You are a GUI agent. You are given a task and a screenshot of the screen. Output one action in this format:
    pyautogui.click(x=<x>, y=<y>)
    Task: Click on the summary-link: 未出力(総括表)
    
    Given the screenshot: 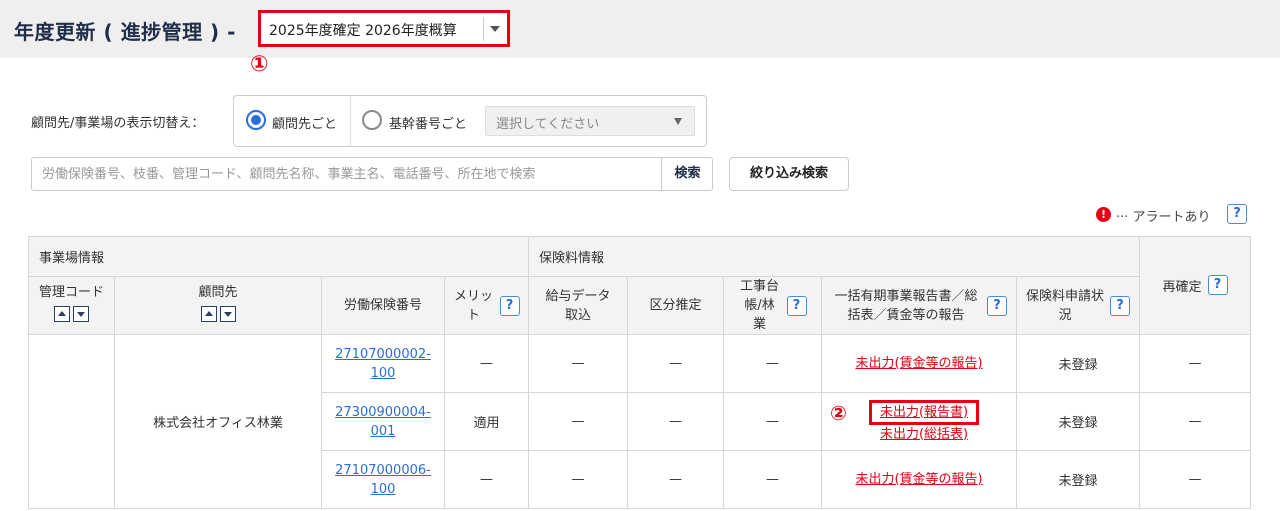 What is the action you would take?
    pyautogui.click(x=924, y=434)
    